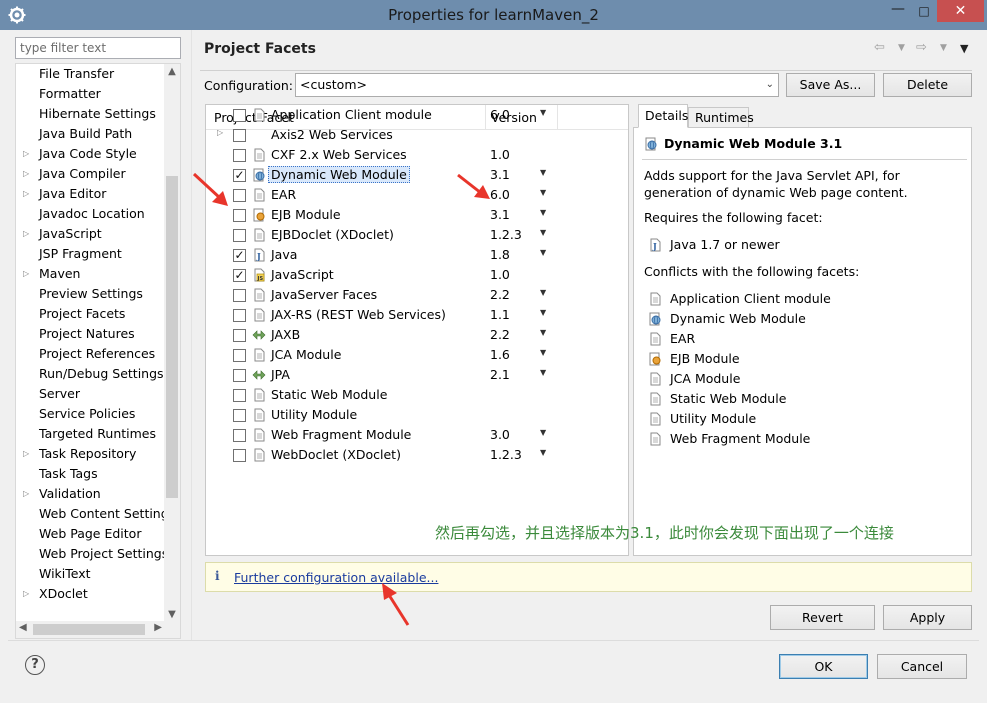 The image size is (987, 703). I want to click on sidebar-item: Web Project Settings, so click(92, 554).